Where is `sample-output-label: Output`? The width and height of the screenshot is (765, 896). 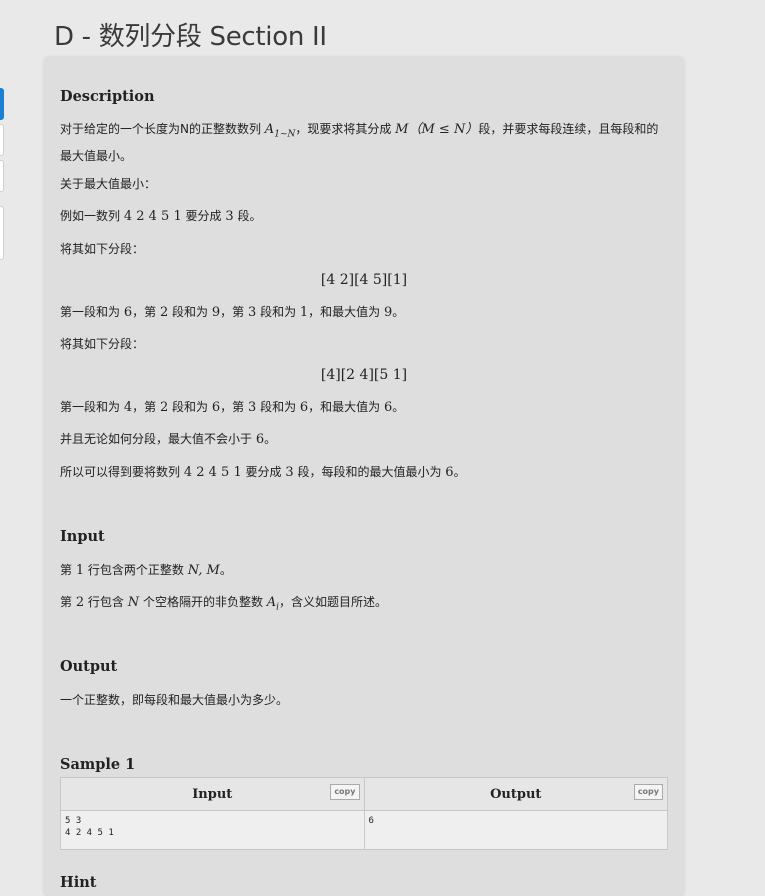
sample-output-label: Output is located at coordinates (516, 794).